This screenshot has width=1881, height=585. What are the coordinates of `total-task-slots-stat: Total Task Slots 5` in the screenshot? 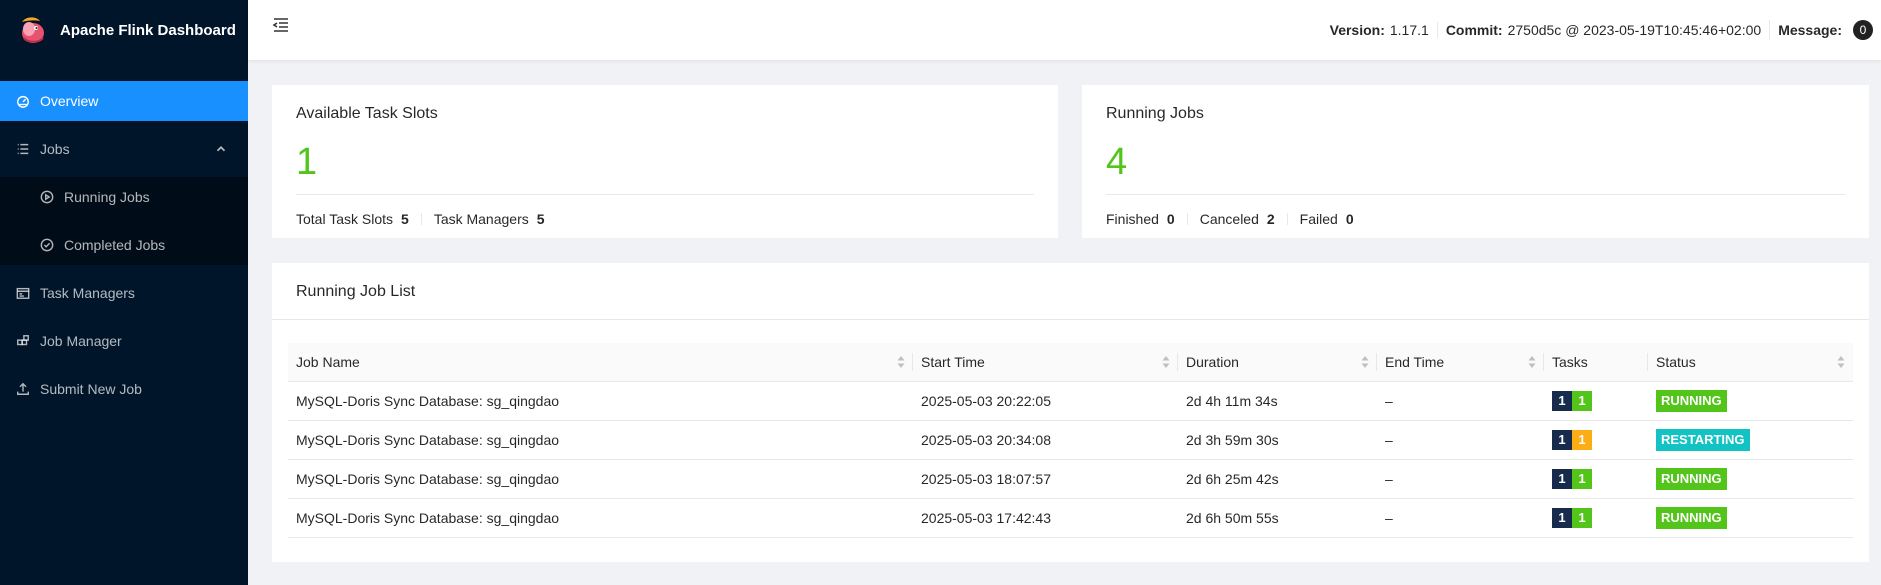 It's located at (352, 219).